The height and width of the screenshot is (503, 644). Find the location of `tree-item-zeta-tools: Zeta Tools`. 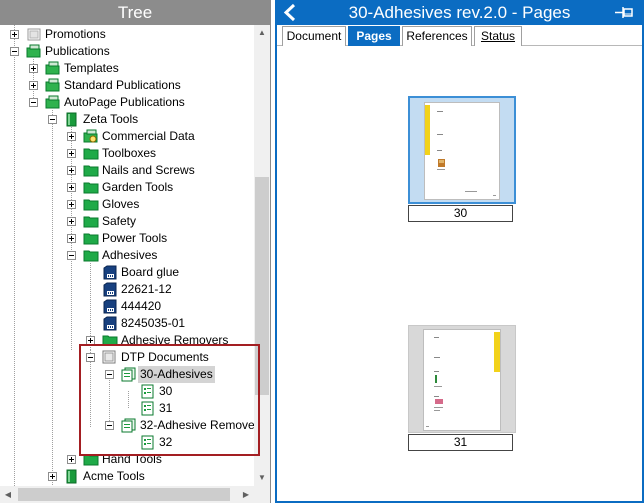

tree-item-zeta-tools: Zeta Tools is located at coordinates (127, 119).